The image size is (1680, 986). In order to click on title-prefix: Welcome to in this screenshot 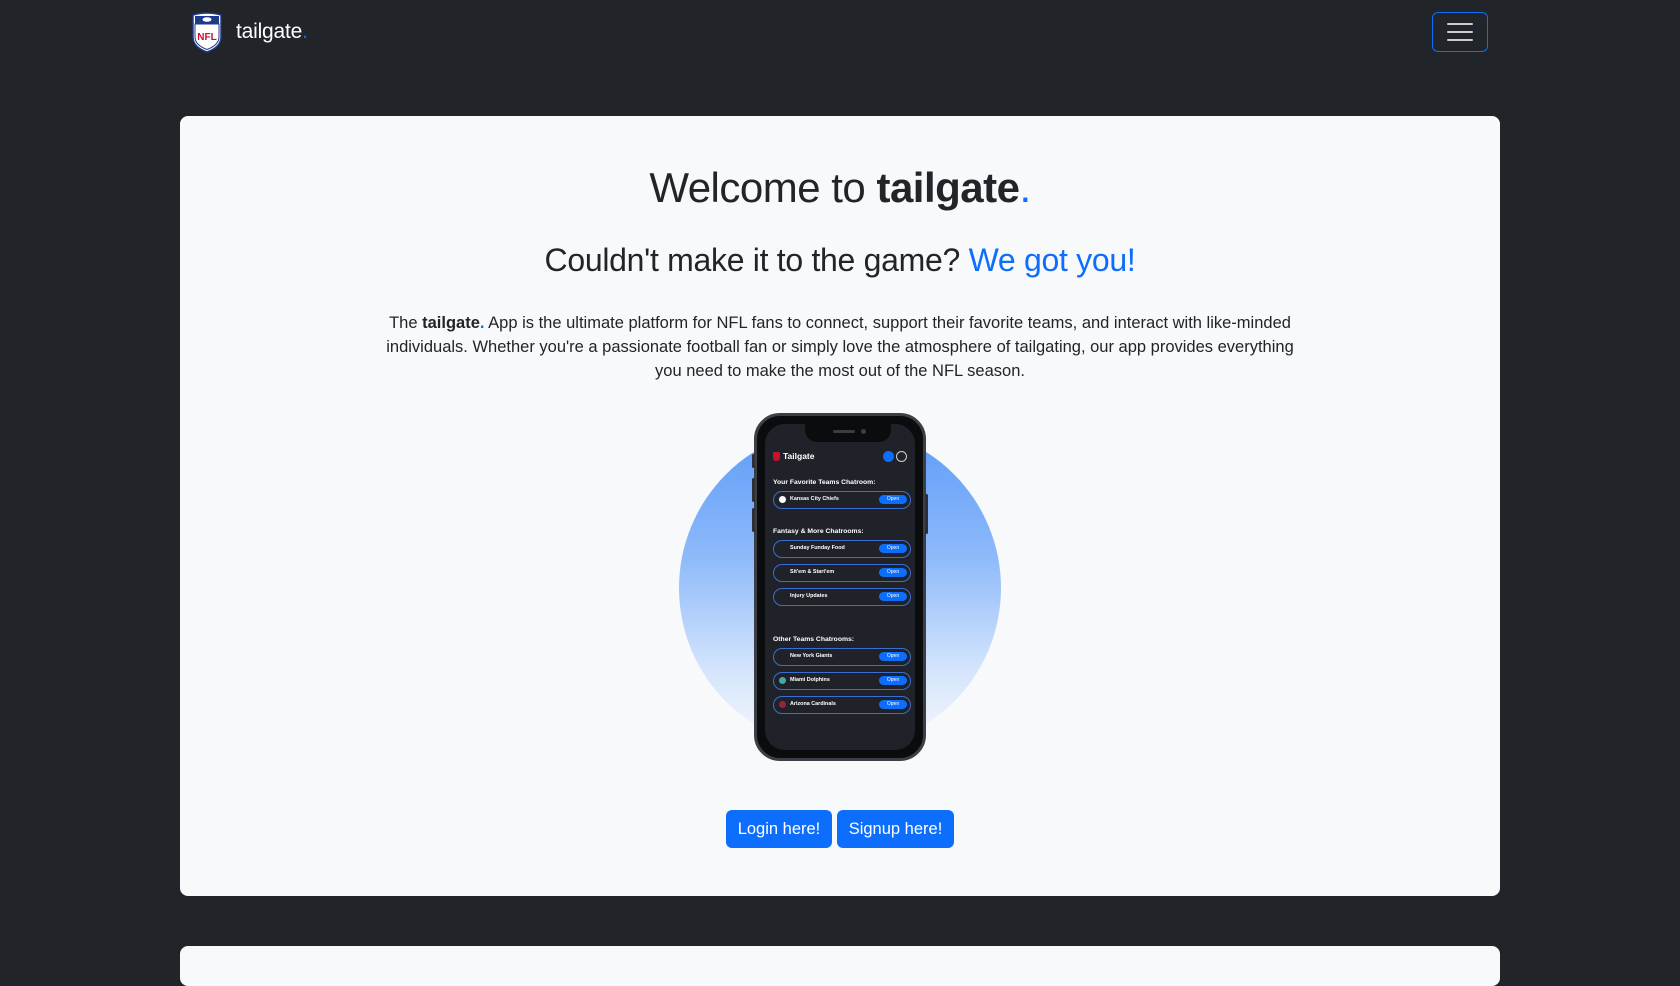, I will do `click(763, 187)`.